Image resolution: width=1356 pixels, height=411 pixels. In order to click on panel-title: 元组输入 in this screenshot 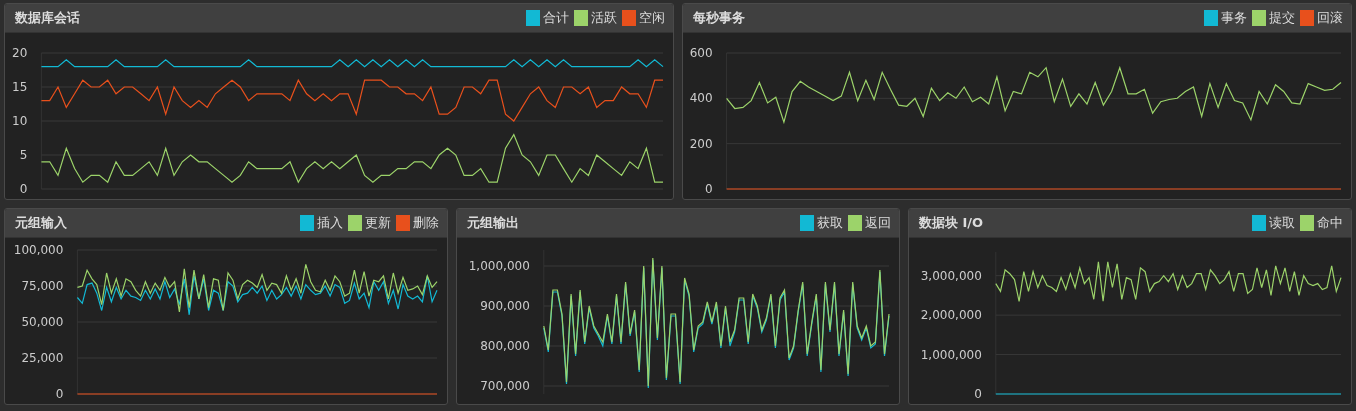, I will do `click(41, 223)`.